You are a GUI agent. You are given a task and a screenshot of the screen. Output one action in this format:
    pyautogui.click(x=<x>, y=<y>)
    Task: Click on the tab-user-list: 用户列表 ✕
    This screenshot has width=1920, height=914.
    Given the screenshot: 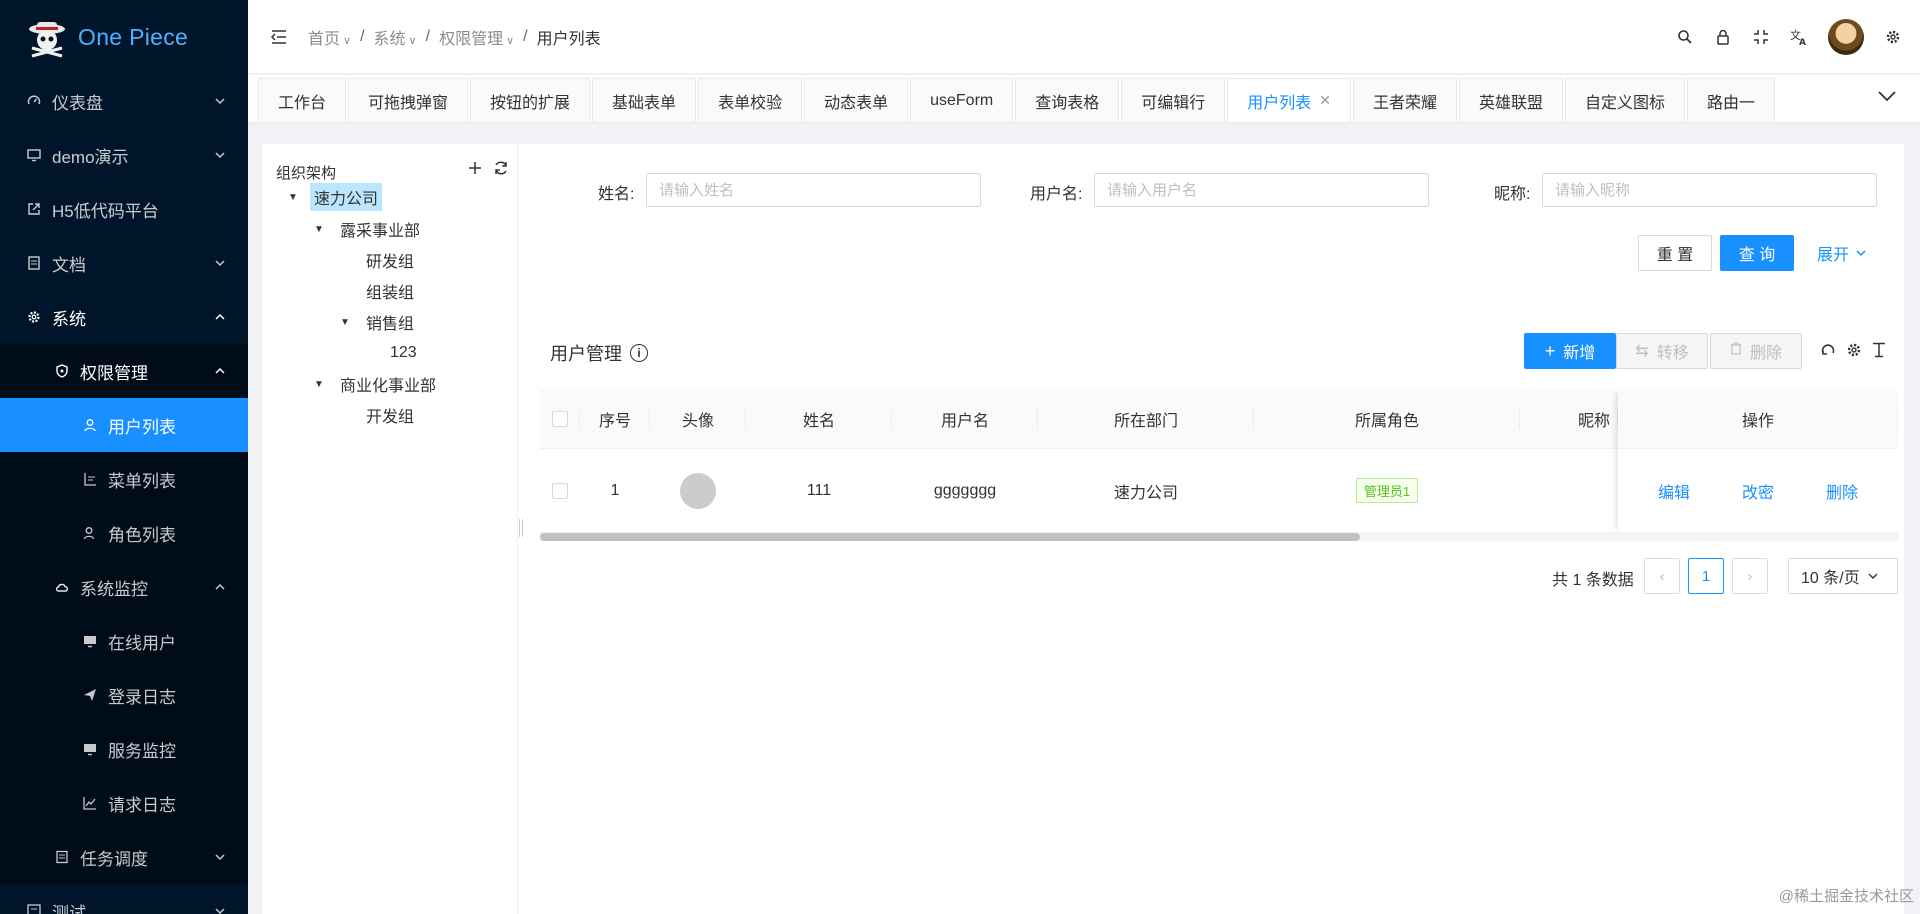 What is the action you would take?
    pyautogui.click(x=1289, y=100)
    